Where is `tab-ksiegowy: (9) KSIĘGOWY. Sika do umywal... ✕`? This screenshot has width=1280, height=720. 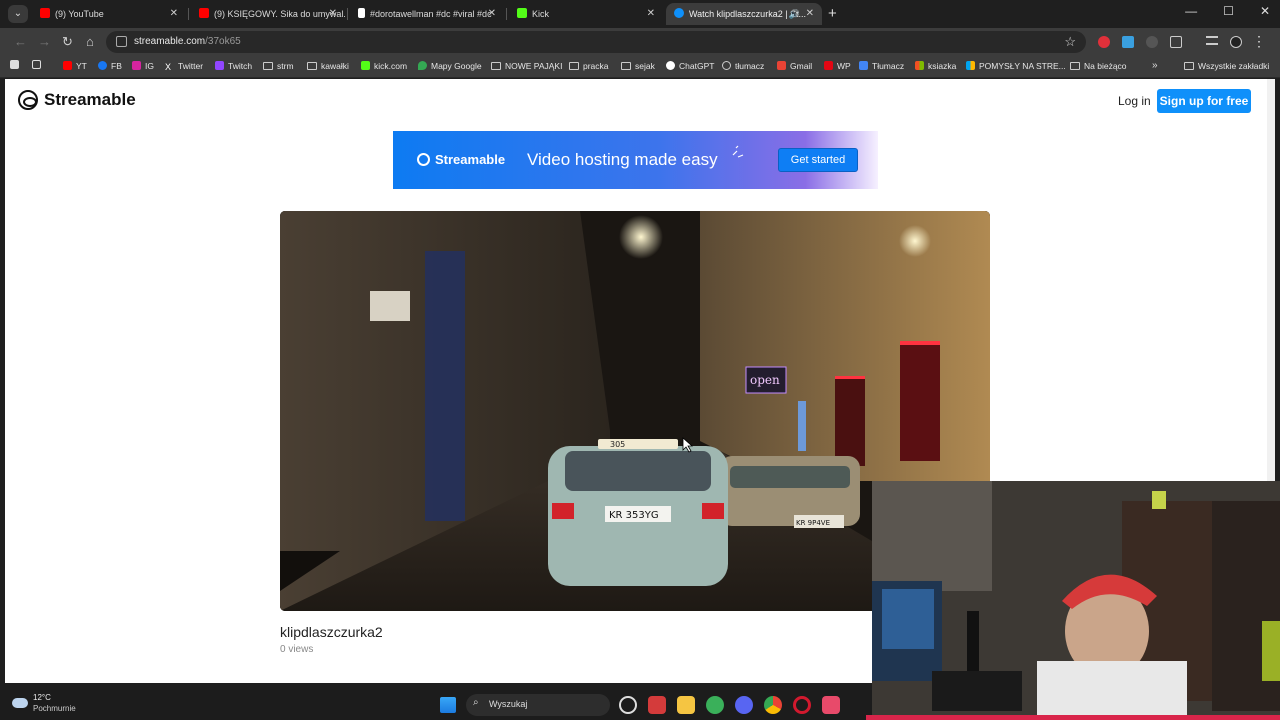
tab-ksiegowy: (9) KSIĘGOWY. Sika do umywal... ✕ is located at coordinates (268, 14).